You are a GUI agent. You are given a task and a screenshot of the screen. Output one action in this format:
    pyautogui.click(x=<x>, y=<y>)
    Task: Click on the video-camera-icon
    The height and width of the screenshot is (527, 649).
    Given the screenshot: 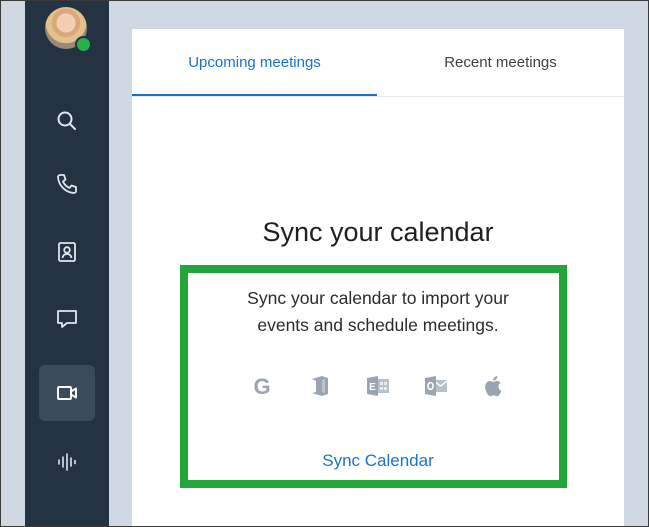 What is the action you would take?
    pyautogui.click(x=67, y=393)
    